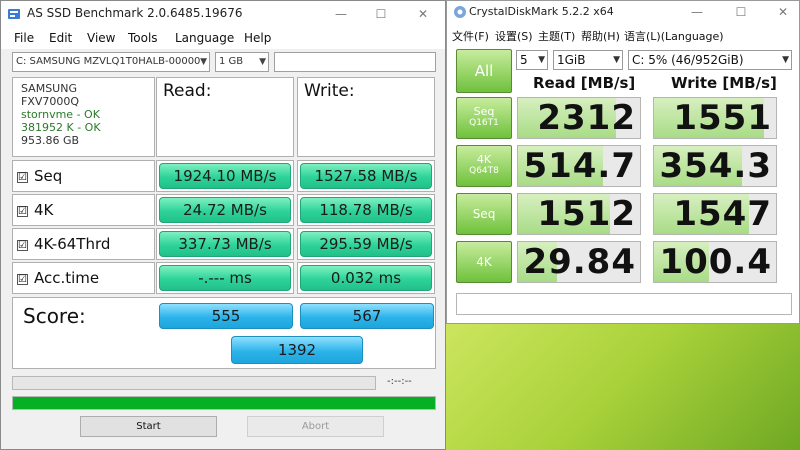 This screenshot has width=800, height=450. I want to click on test-size-select: 1GiB ▼, so click(588, 60).